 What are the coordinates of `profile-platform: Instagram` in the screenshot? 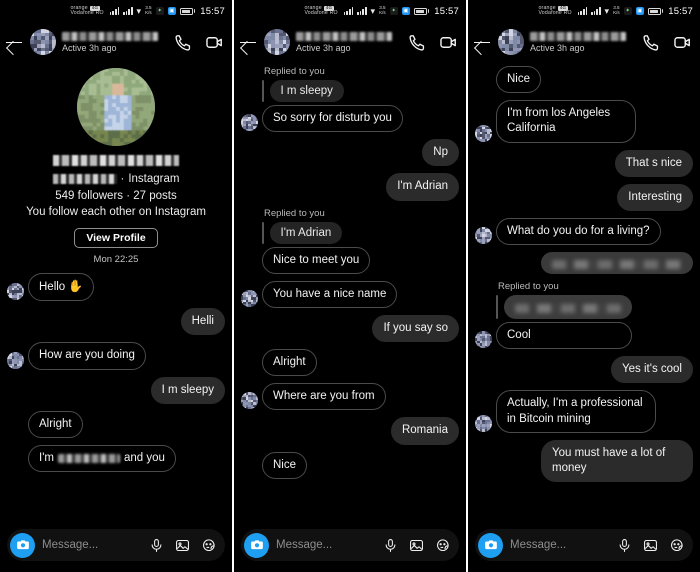 It's located at (154, 179).